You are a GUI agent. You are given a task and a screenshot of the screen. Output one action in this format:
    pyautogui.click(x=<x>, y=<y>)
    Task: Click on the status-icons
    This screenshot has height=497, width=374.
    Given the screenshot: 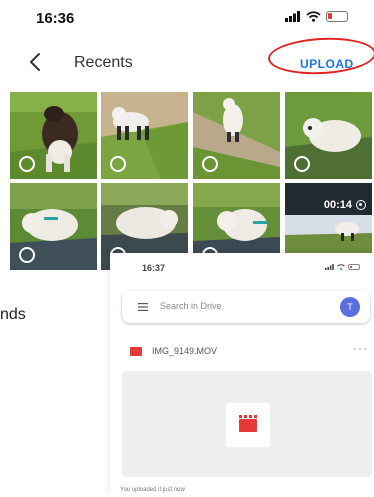 What is the action you would take?
    pyautogui.click(x=316, y=16)
    